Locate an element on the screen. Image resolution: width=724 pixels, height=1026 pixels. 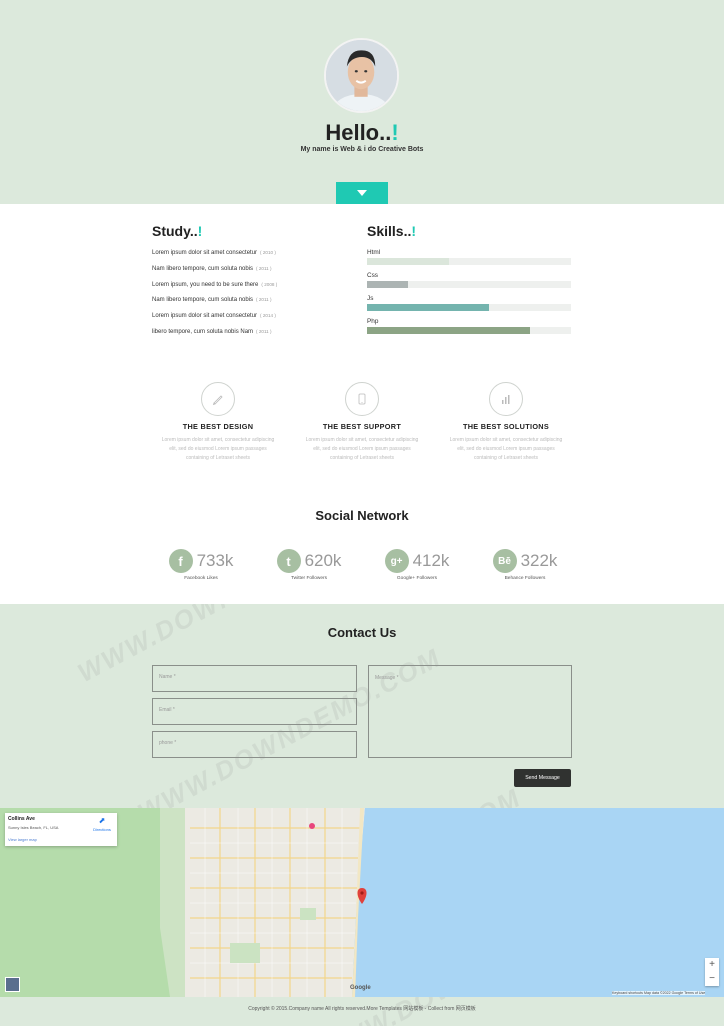
contact-title: Contact Us is located at coordinates (362, 632).